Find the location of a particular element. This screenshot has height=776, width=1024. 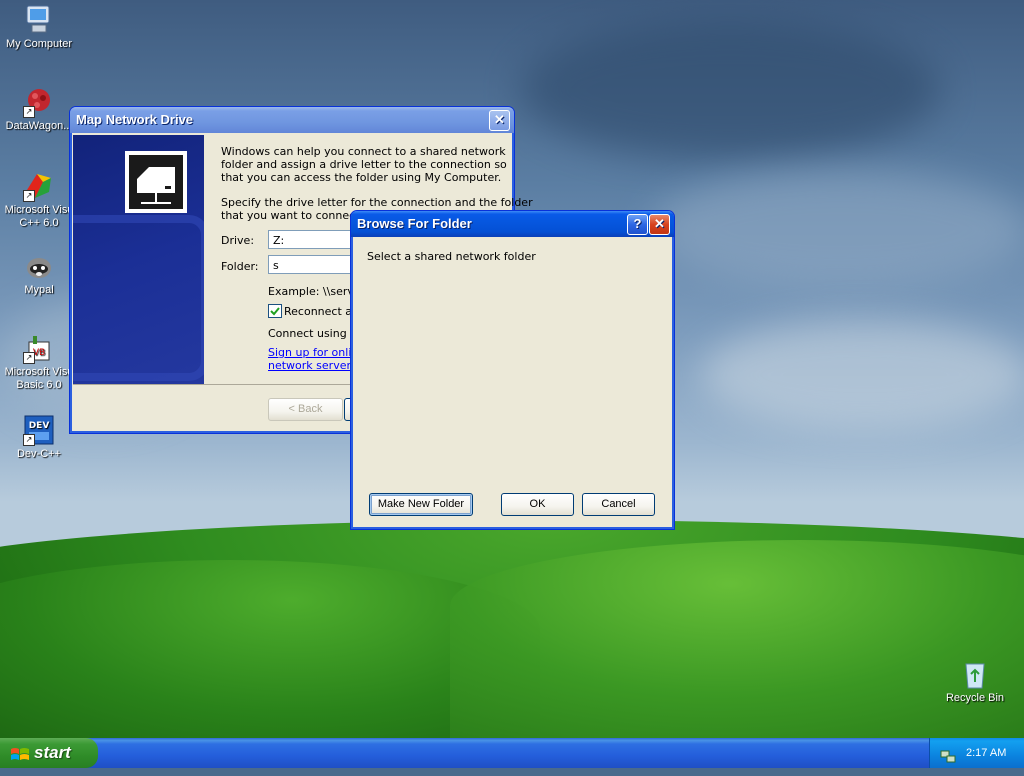

drive-label: Drive: is located at coordinates (238, 240).